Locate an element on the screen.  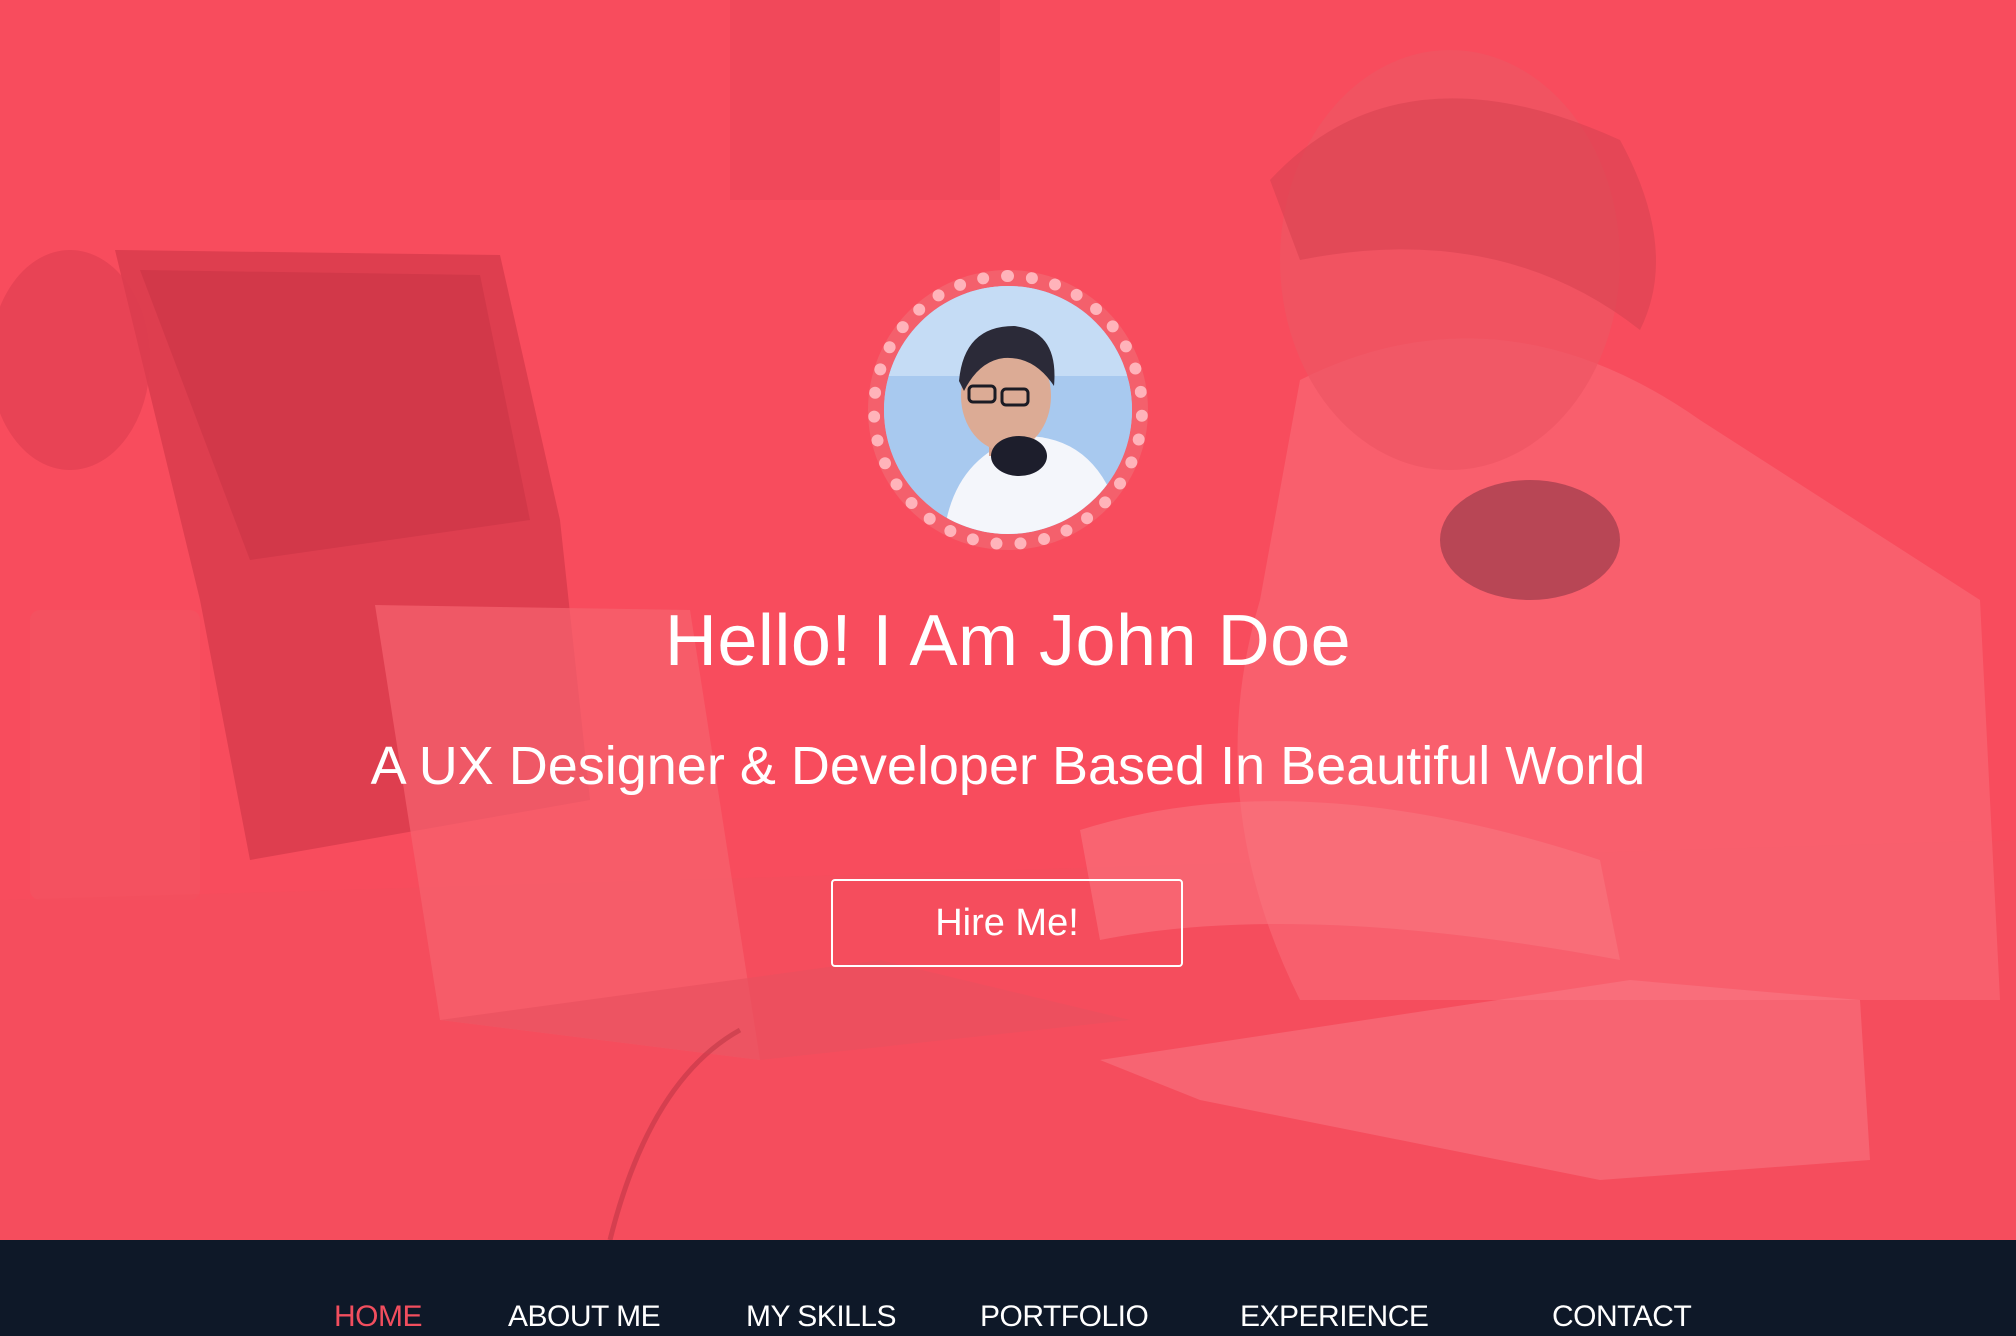
nav-item-home: HOME is located at coordinates (378, 1317).